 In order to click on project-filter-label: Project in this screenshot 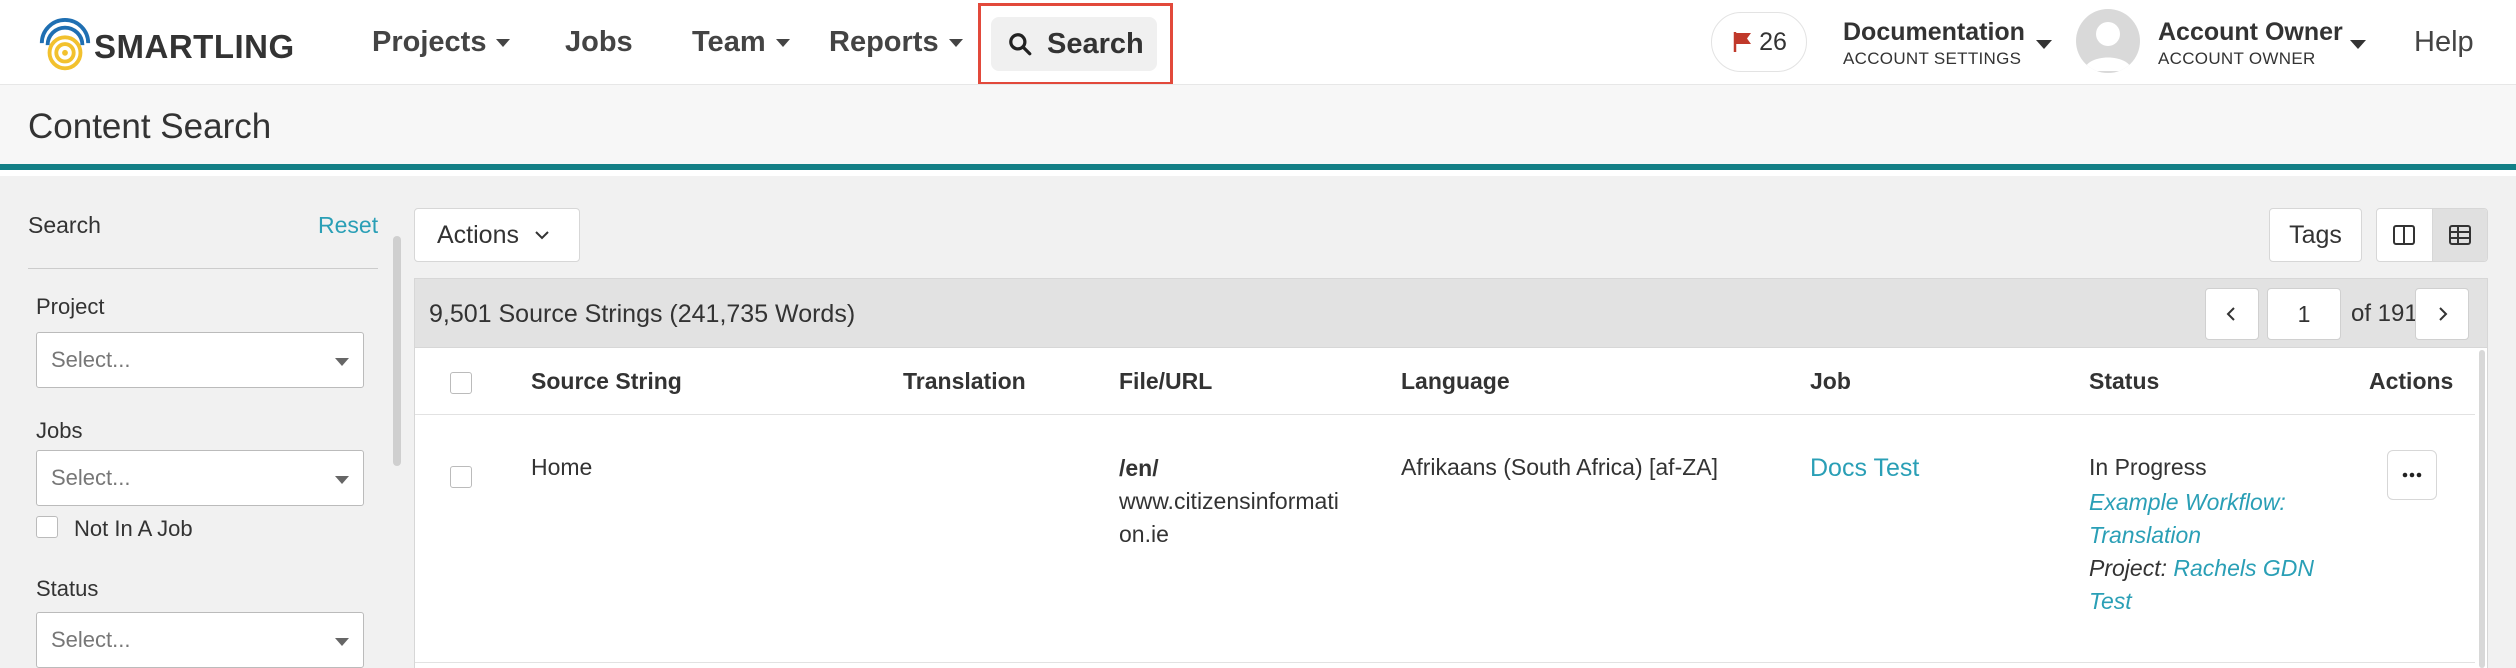, I will do `click(70, 306)`.